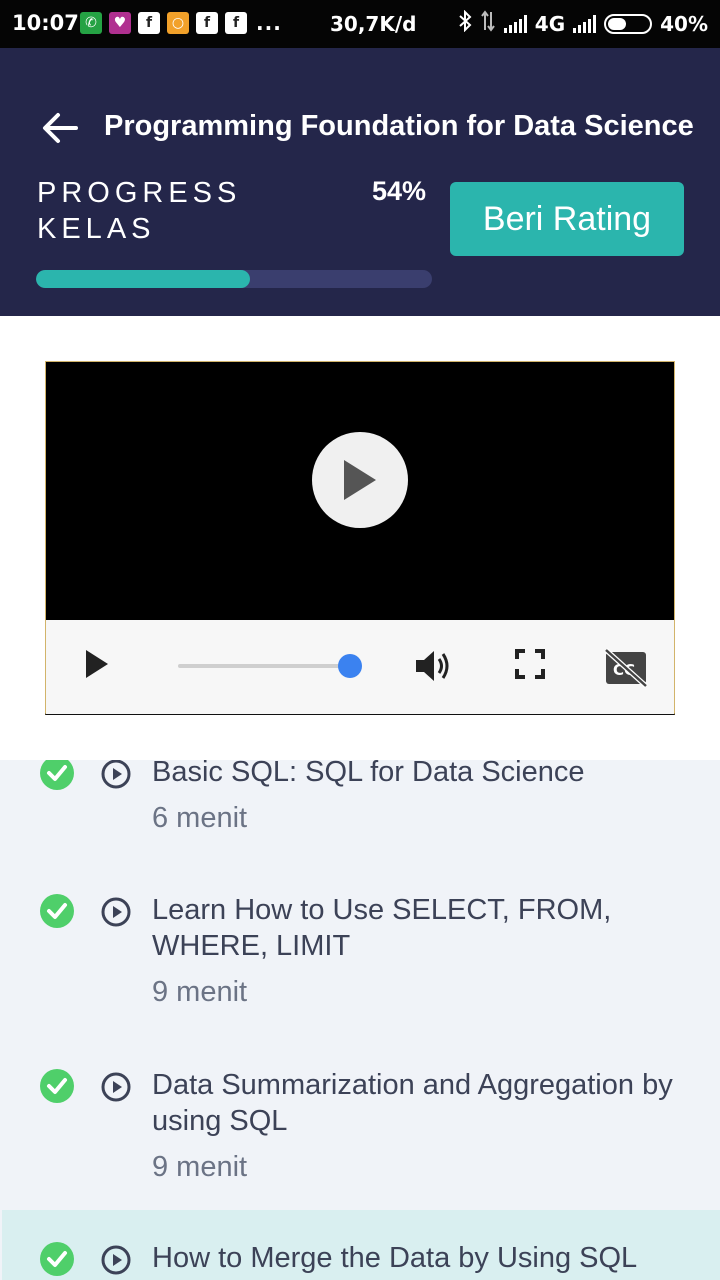  What do you see at coordinates (143, 279) in the screenshot?
I see `progress-bar-fill` at bounding box center [143, 279].